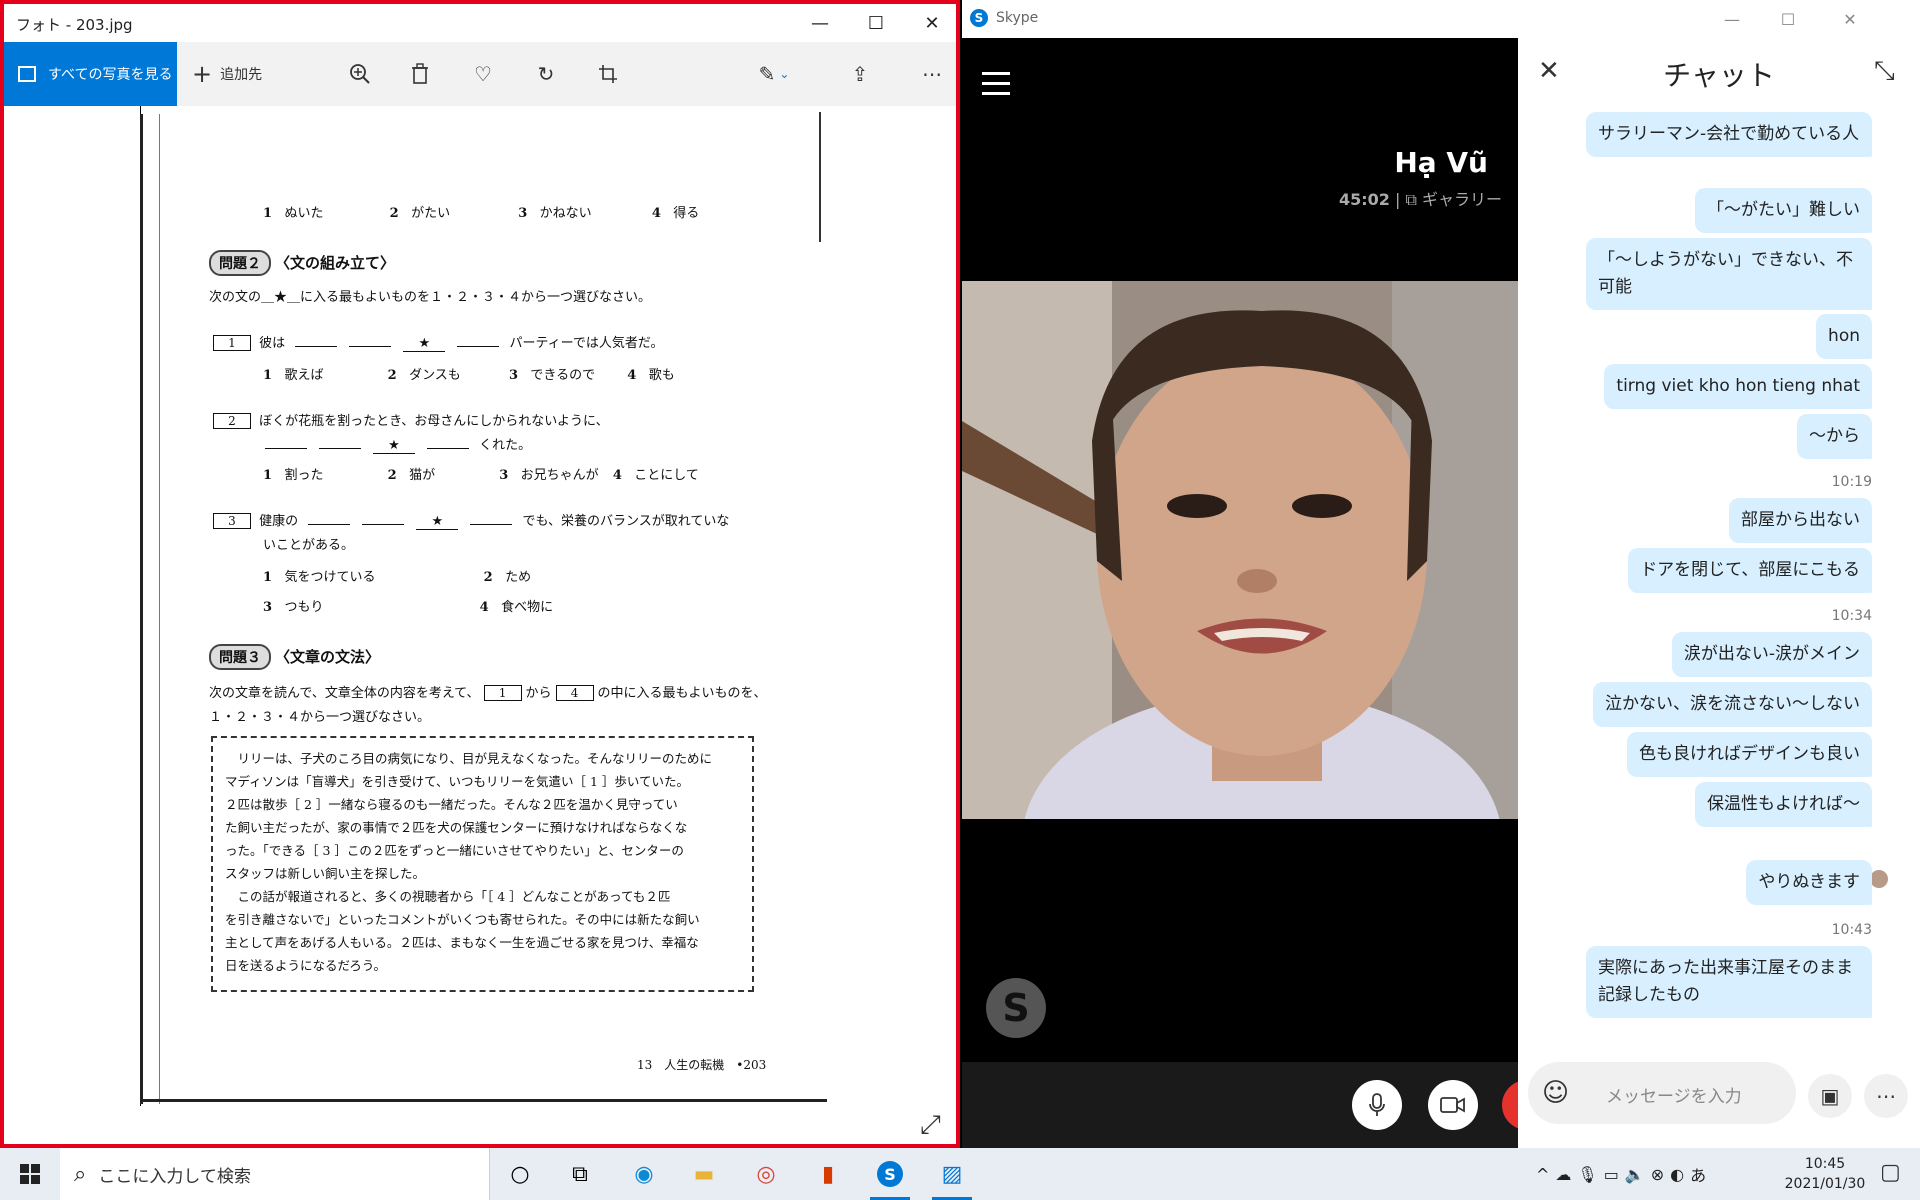 Image resolution: width=1920 pixels, height=1200 pixels. Describe the element at coordinates (952, 1177) in the screenshot. I see `photos-taskbar-icon: ▨` at that location.